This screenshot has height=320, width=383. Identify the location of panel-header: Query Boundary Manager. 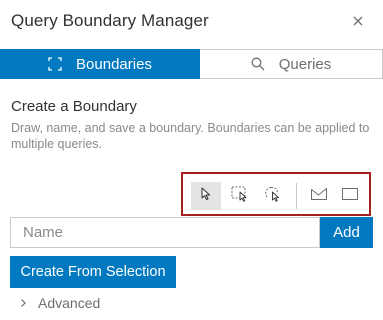
(191, 22).